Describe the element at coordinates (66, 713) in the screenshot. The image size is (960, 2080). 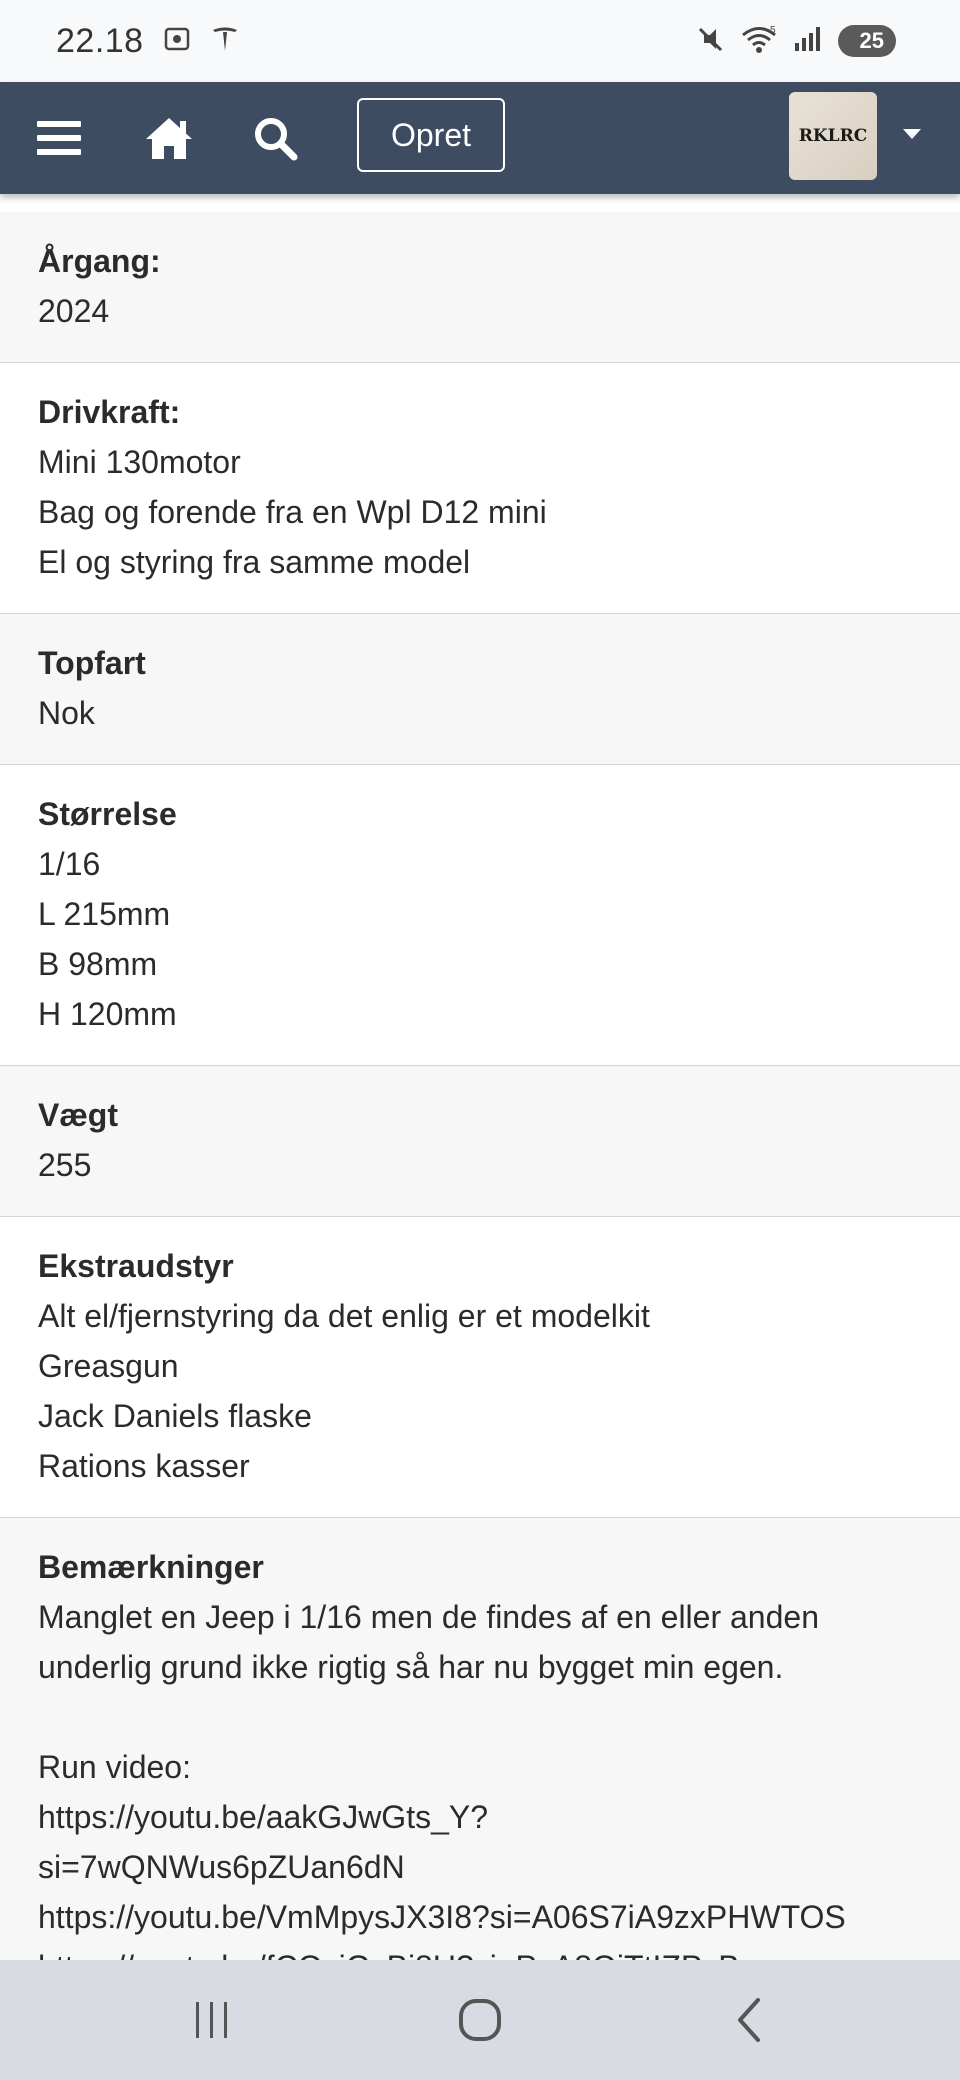
I see `section-value: Nok` at that location.